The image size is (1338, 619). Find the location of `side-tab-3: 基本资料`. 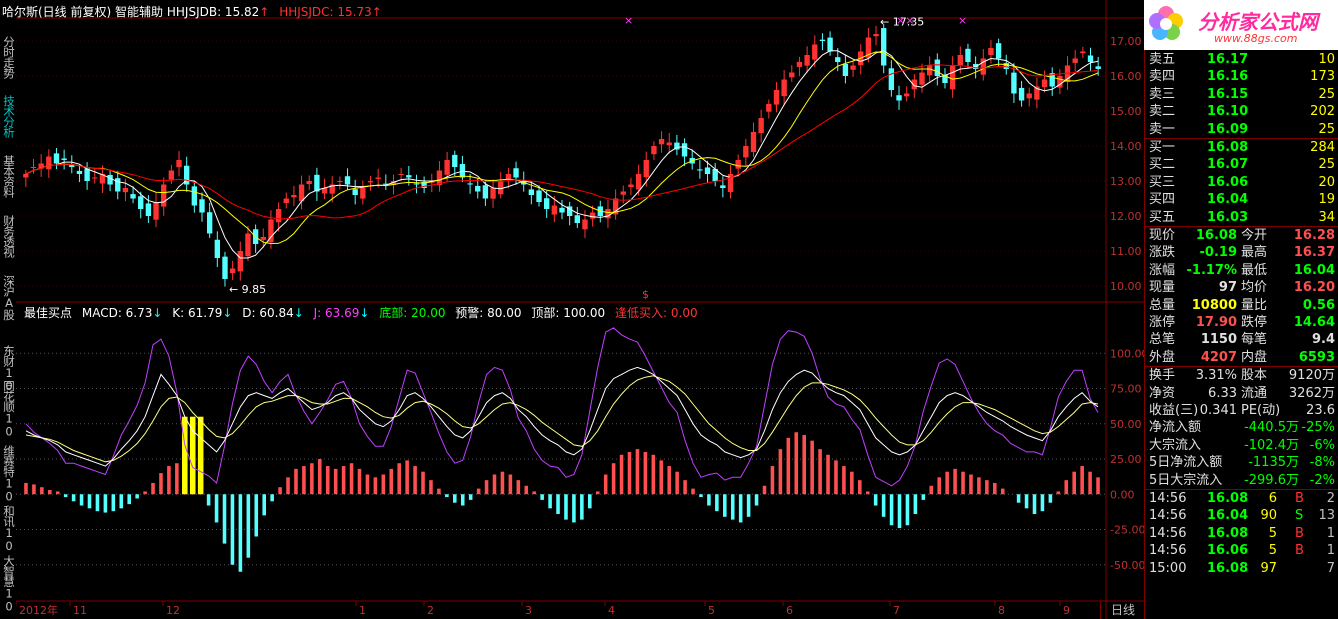

side-tab-3: 基本资料 is located at coordinates (8, 176).